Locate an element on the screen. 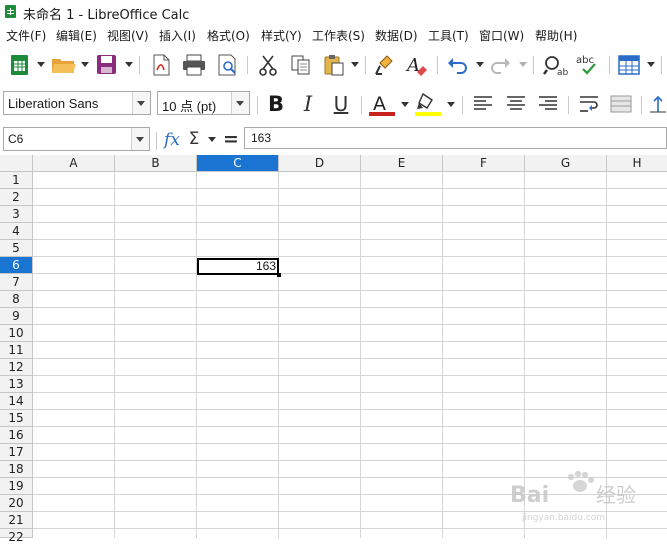 The height and width of the screenshot is (545, 667). find-replace-icon: ab is located at coordinates (555, 66).